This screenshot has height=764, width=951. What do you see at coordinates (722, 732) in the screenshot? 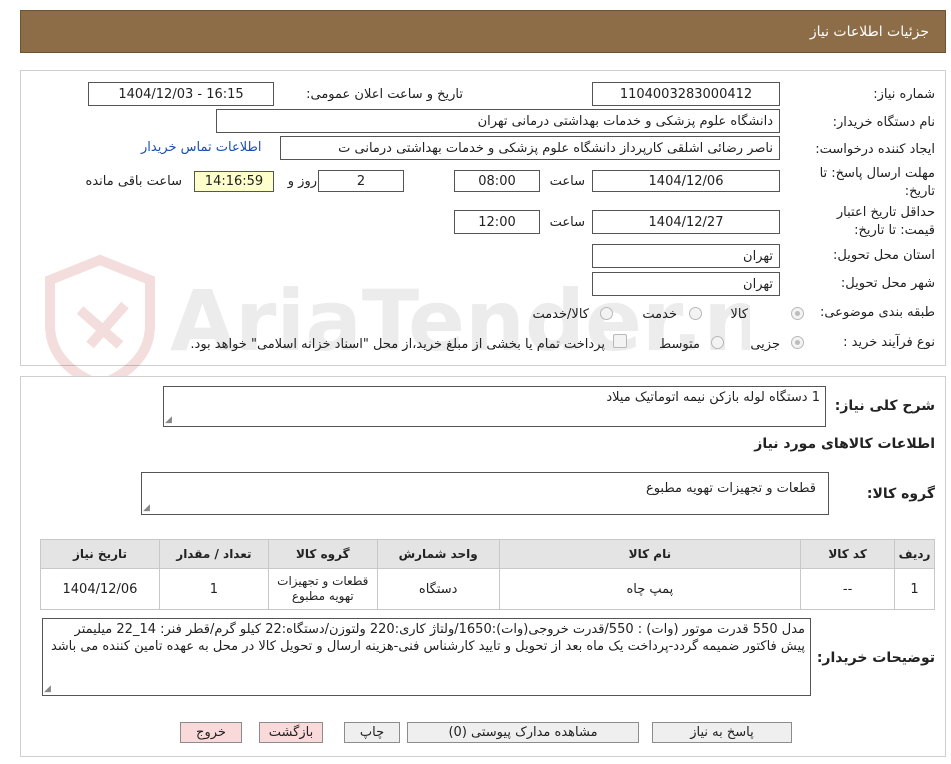
I see `reply-button: پاسخ به نیاز` at bounding box center [722, 732].